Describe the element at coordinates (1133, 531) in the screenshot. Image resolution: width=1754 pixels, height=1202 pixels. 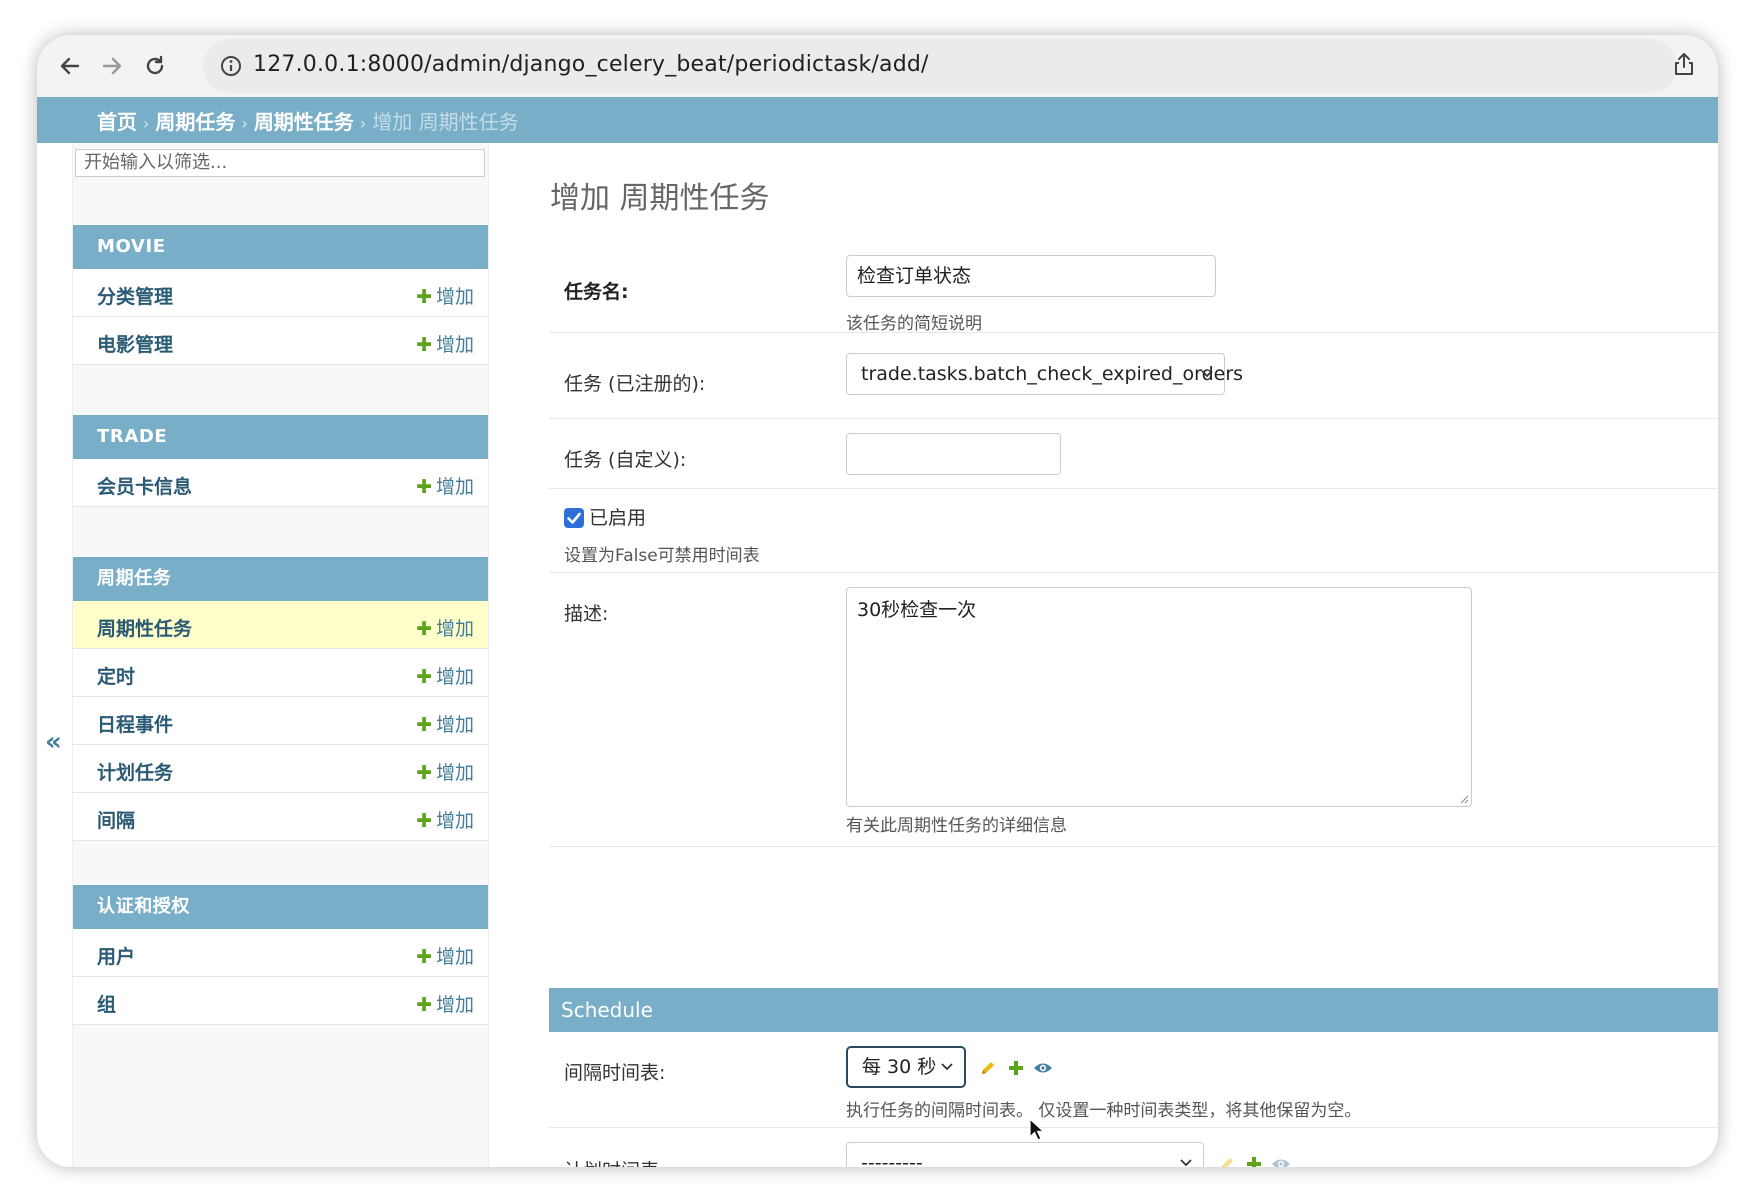
I see `form-row-enabled: 已启用 设置为False可禁用时间表` at that location.